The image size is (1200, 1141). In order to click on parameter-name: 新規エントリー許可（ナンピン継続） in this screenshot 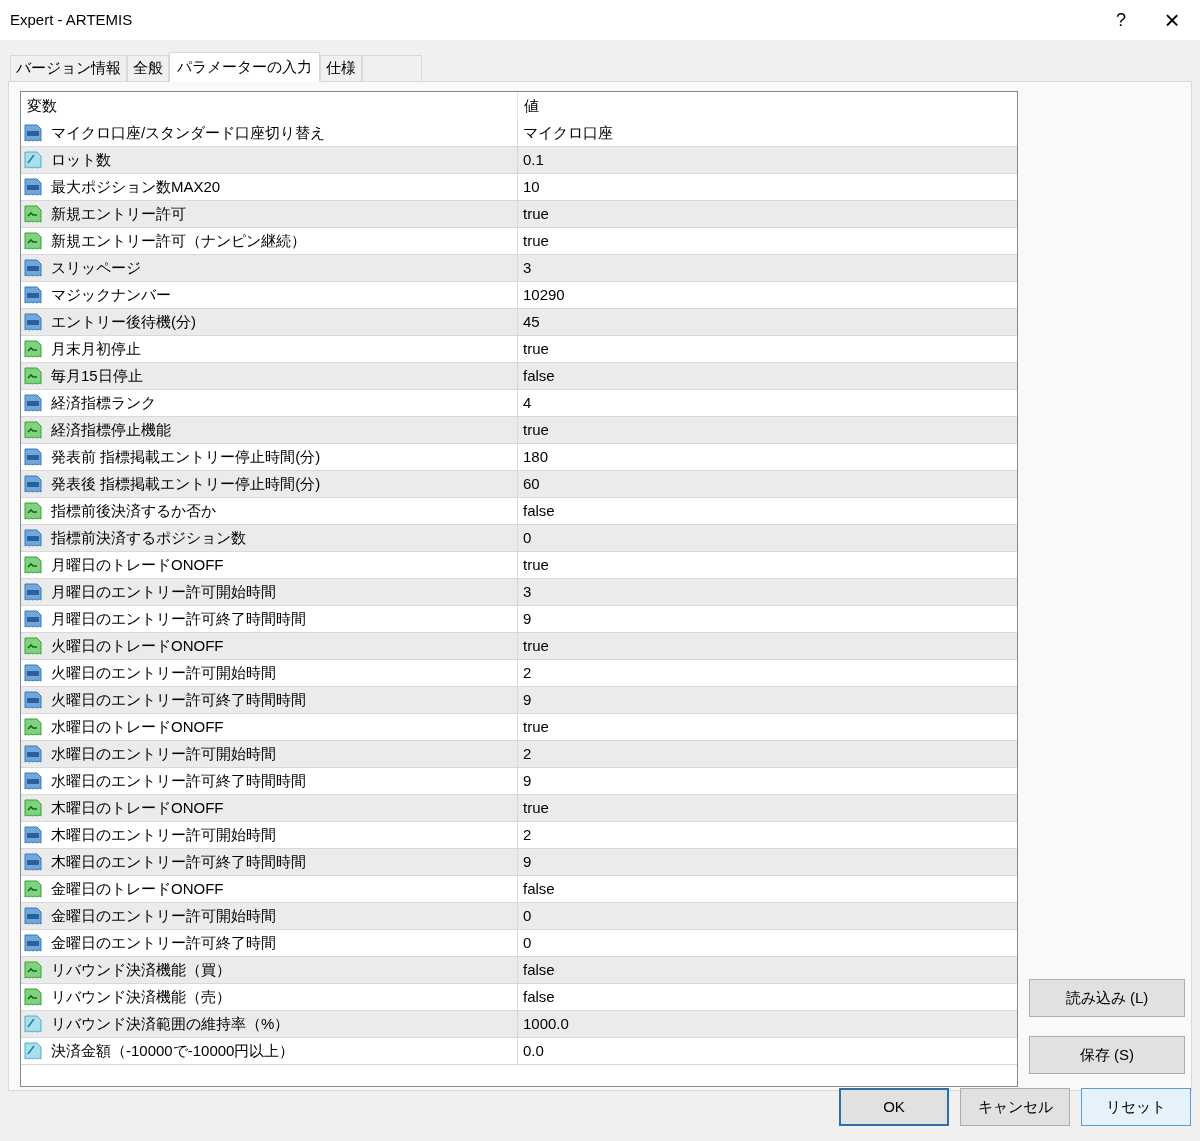, I will do `click(178, 240)`.